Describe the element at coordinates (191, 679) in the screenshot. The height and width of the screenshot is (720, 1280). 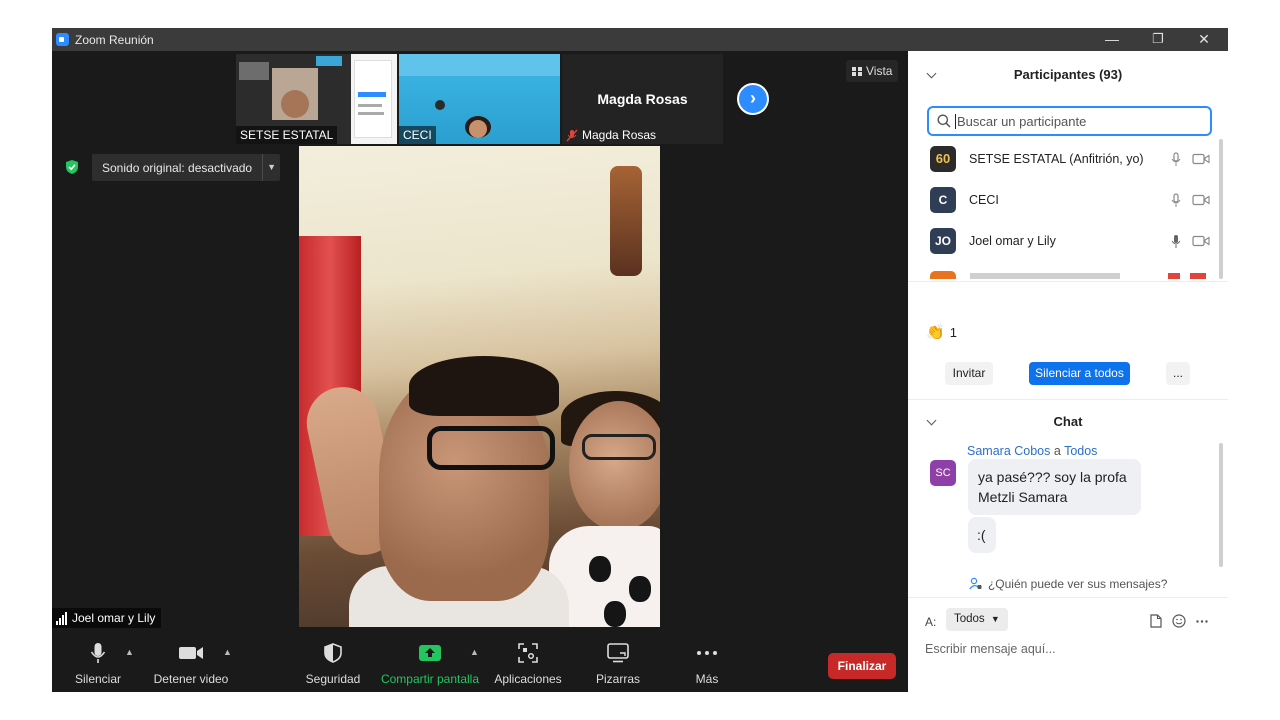
I see `stop-video-label: Detener video` at that location.